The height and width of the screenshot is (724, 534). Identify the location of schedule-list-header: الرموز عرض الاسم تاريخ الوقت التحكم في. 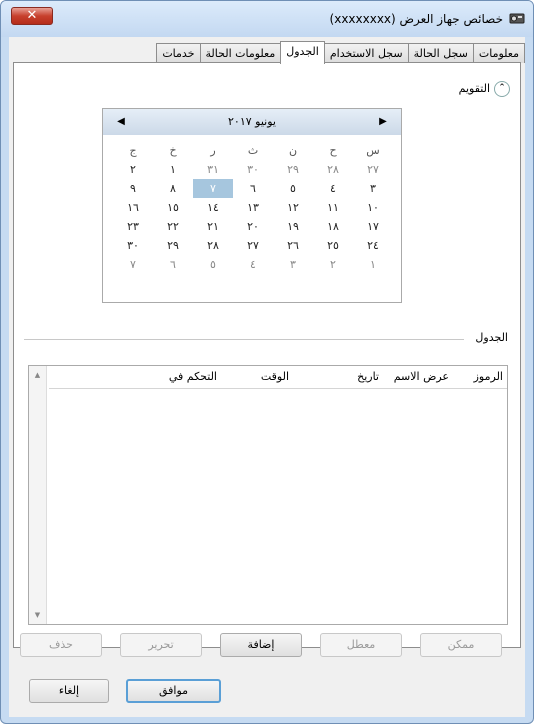
(278, 377).